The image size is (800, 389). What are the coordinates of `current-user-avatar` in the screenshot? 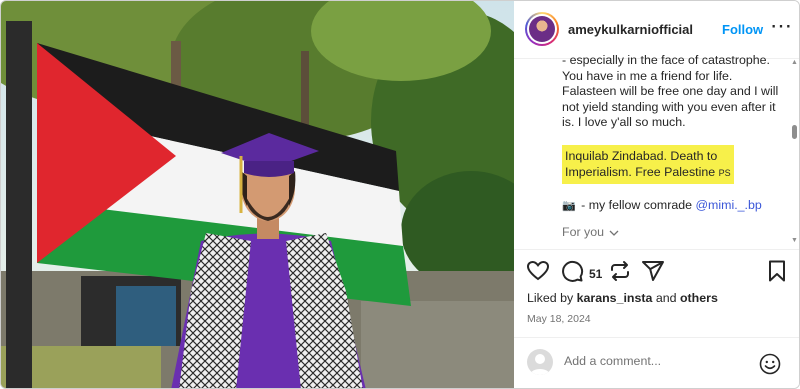 It's located at (540, 362).